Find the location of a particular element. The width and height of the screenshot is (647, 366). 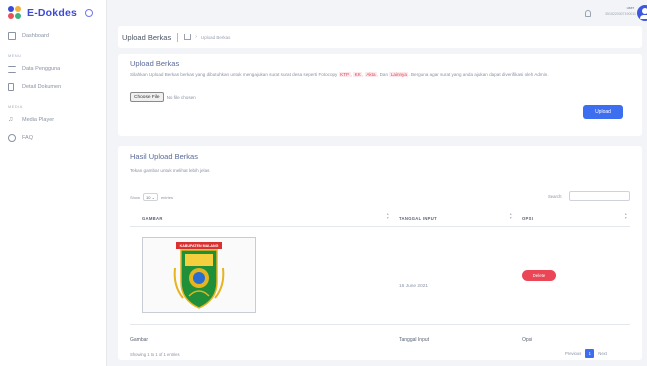

page-1-button: 1 is located at coordinates (590, 353).